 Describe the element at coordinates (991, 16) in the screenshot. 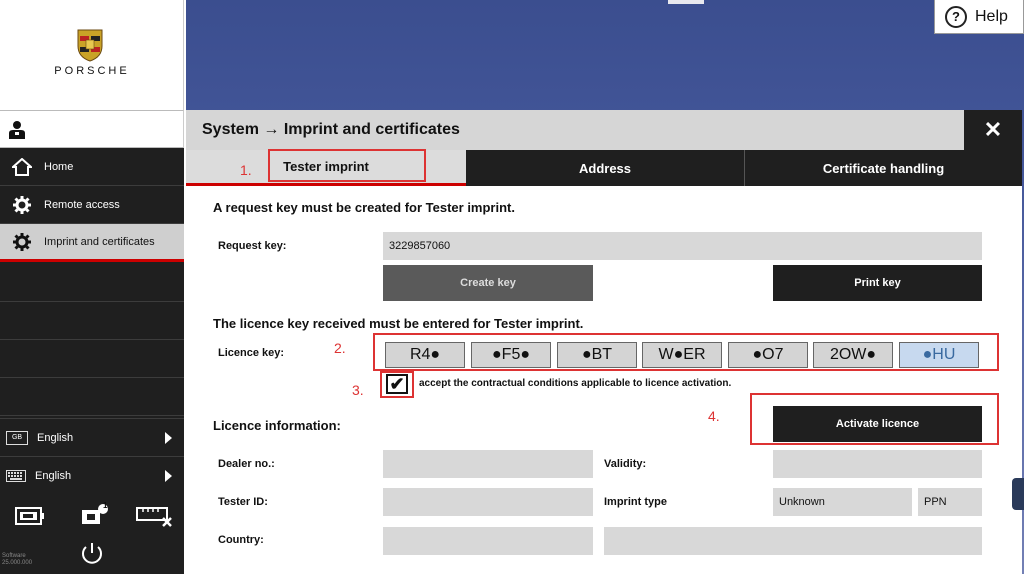

I see `help-label: Help` at that location.